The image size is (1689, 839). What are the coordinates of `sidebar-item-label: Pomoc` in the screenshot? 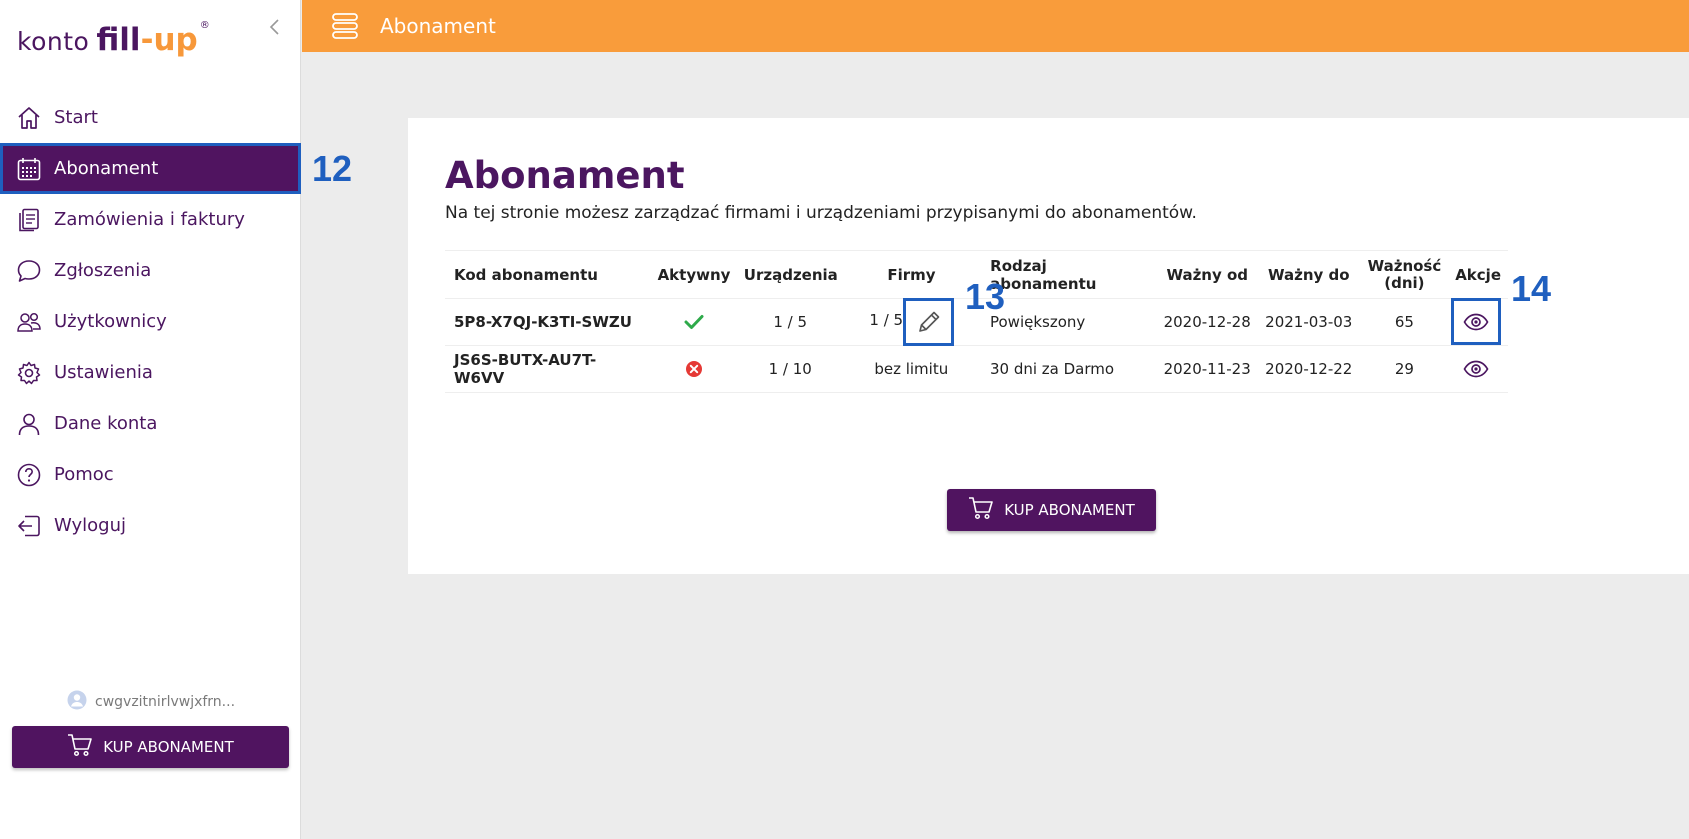 It's located at (84, 474).